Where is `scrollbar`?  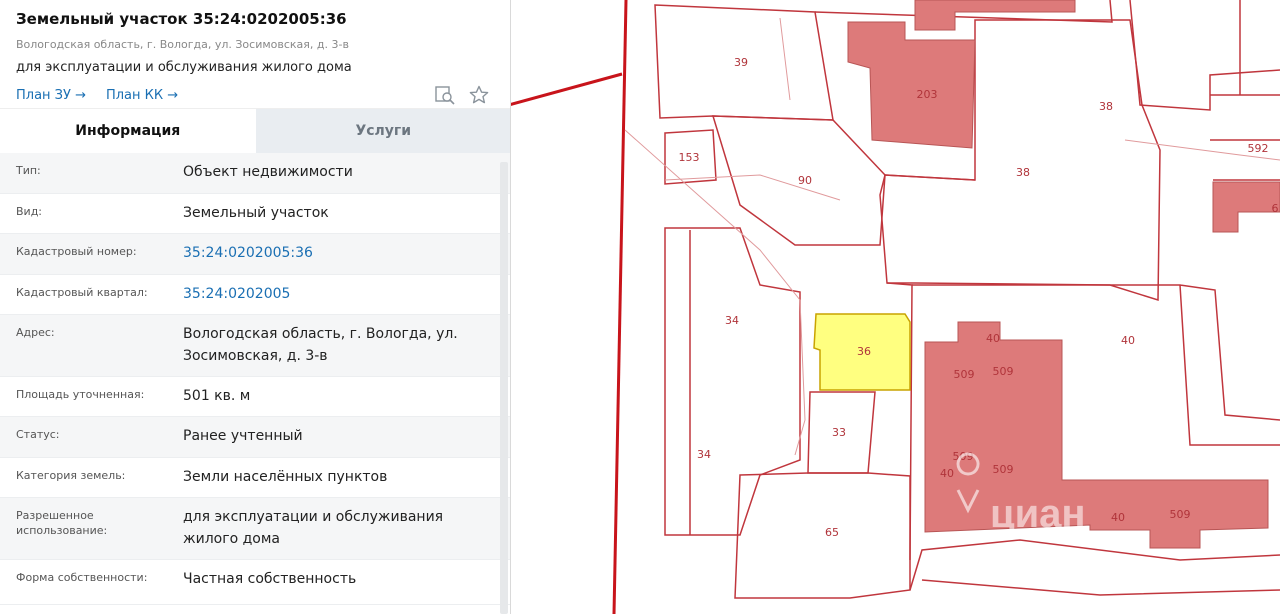
scrollbar is located at coordinates (504, 388).